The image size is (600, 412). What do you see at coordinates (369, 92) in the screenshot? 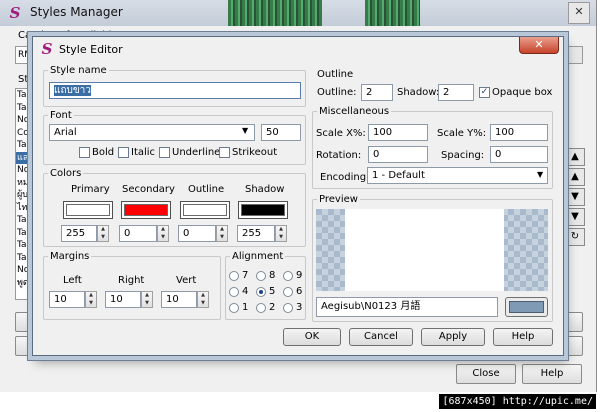
I see `outline-width-value: 2` at bounding box center [369, 92].